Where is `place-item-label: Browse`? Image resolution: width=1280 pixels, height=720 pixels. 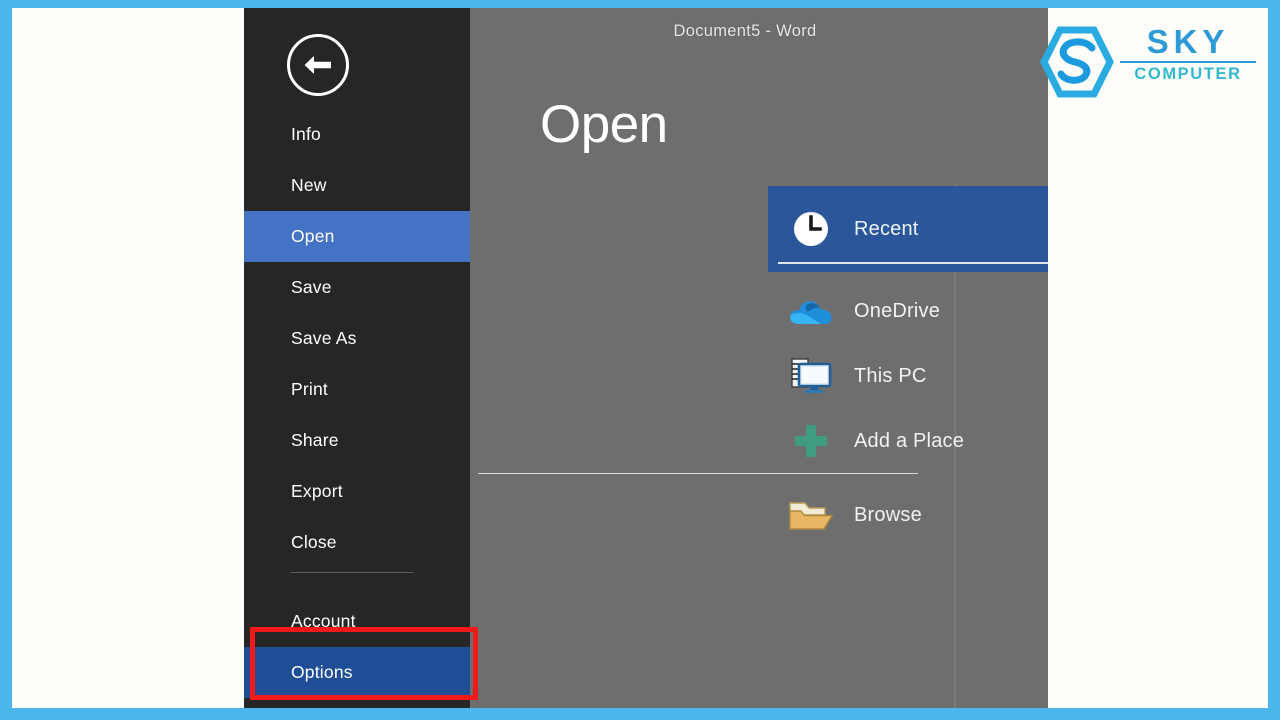
place-item-label: Browse is located at coordinates (888, 514).